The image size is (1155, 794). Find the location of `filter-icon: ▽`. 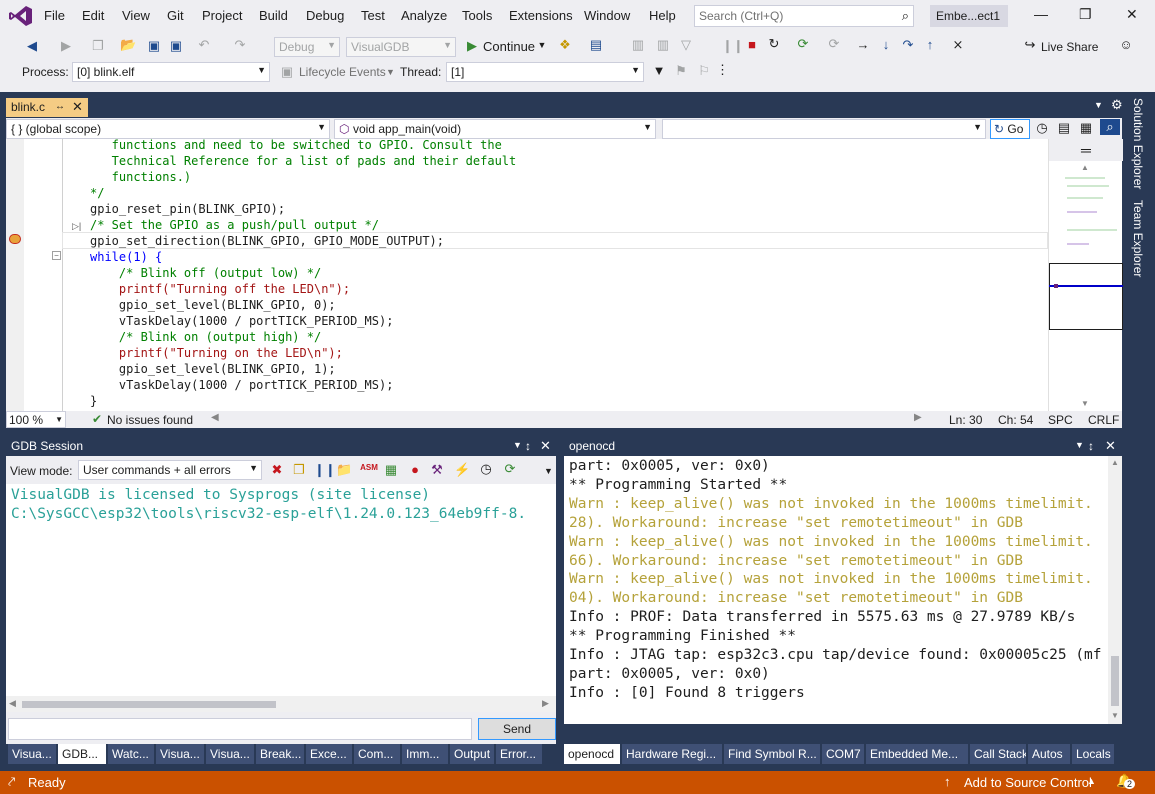

filter-icon: ▽ is located at coordinates (686, 45).